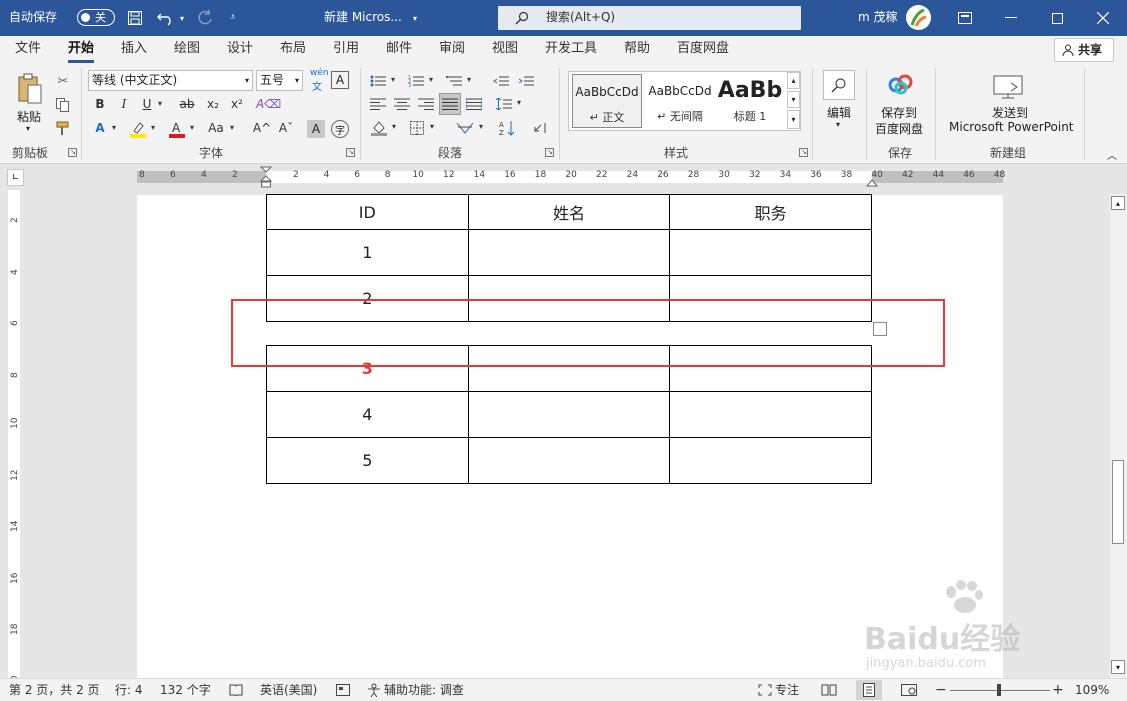 Image resolution: width=1127 pixels, height=701 pixels. Describe the element at coordinates (607, 101) in the screenshot. I see `style-normal: AaBbCcDd ↵ 正文` at that location.